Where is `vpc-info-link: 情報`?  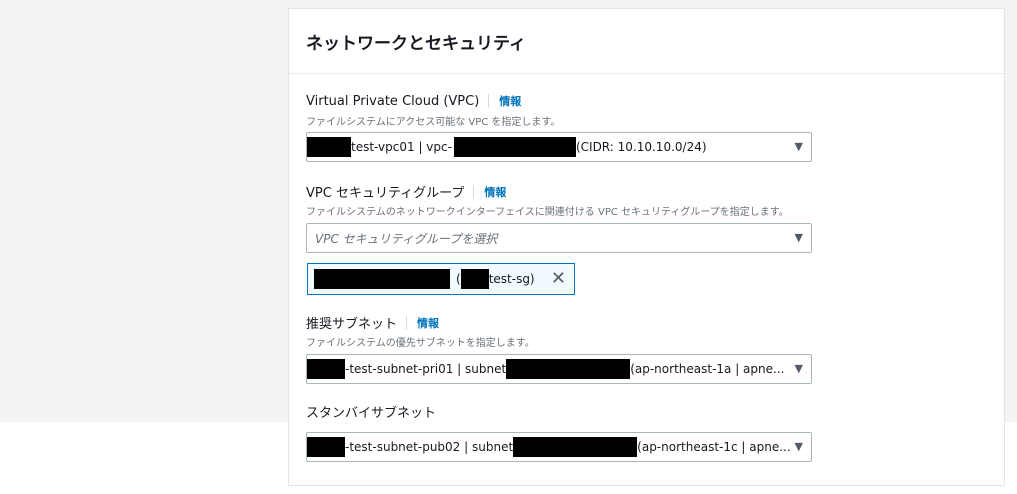
vpc-info-link: 情報 is located at coordinates (510, 101).